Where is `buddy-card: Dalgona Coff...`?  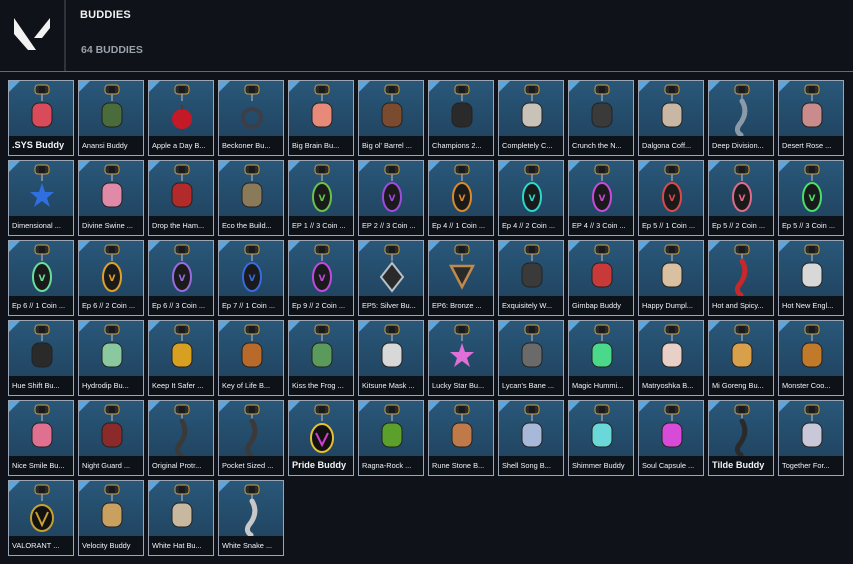 buddy-card: Dalgona Coff... is located at coordinates (671, 118).